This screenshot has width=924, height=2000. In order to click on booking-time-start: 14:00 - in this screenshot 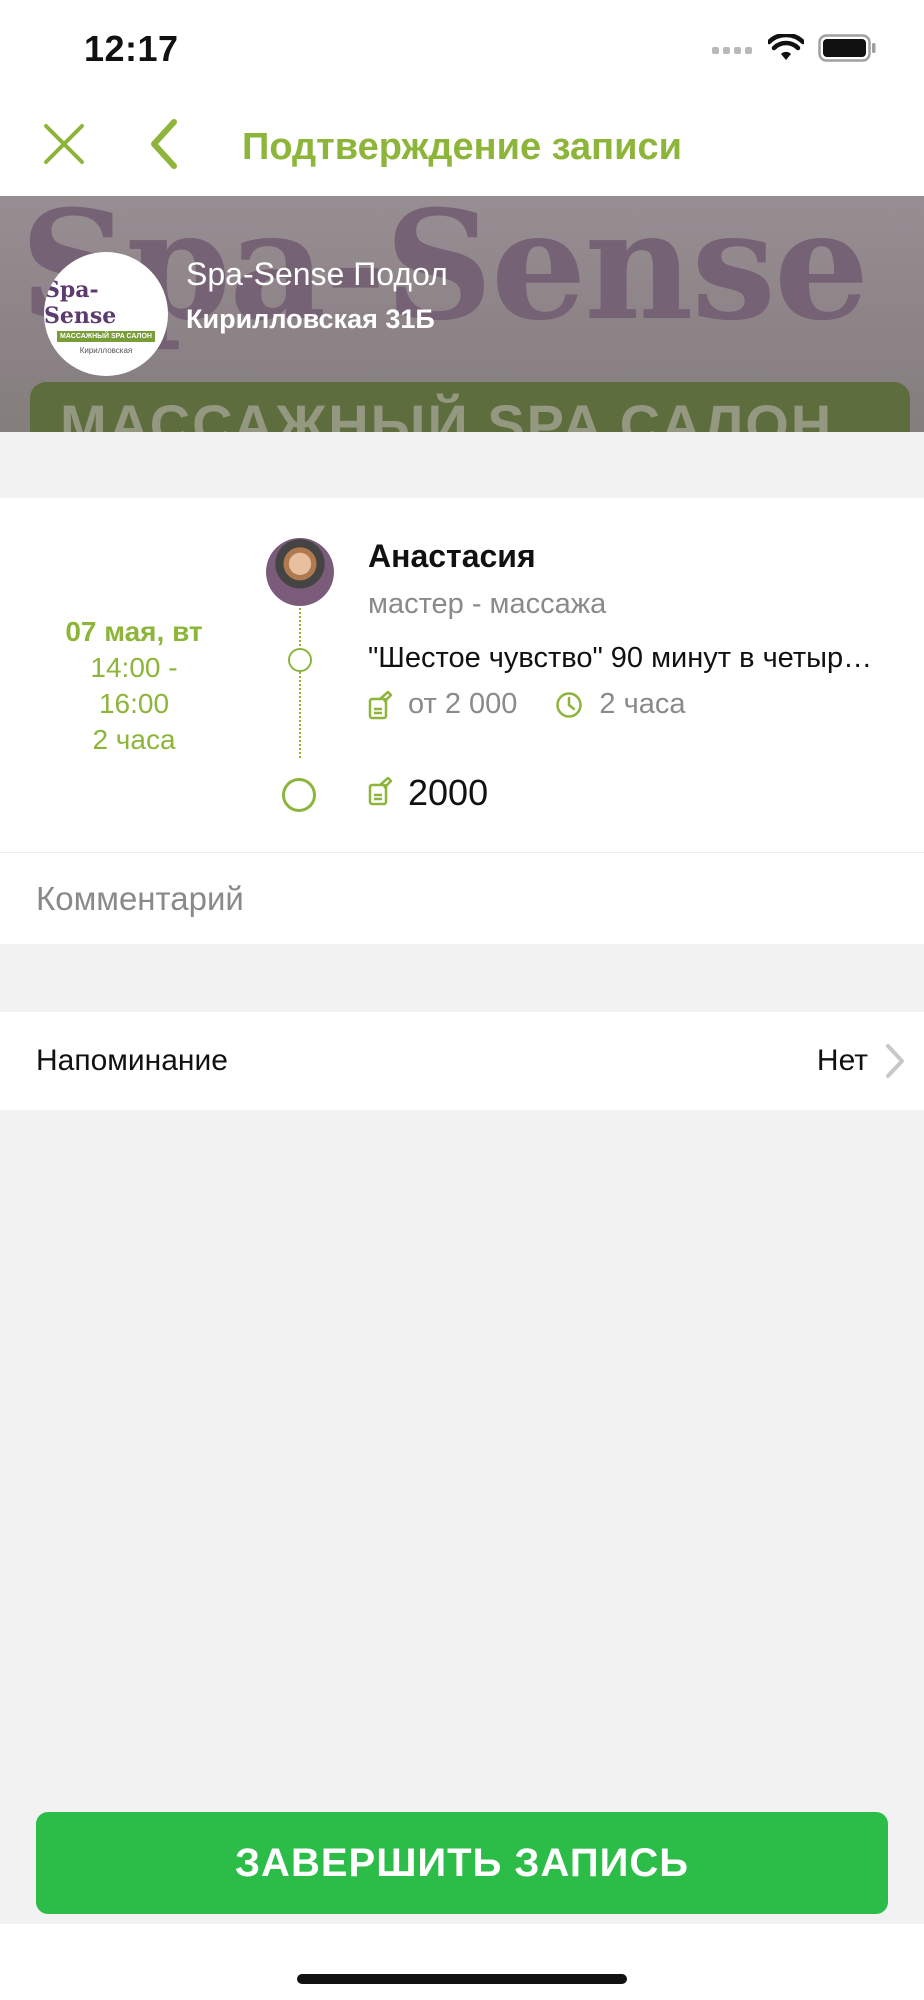, I will do `click(134, 667)`.